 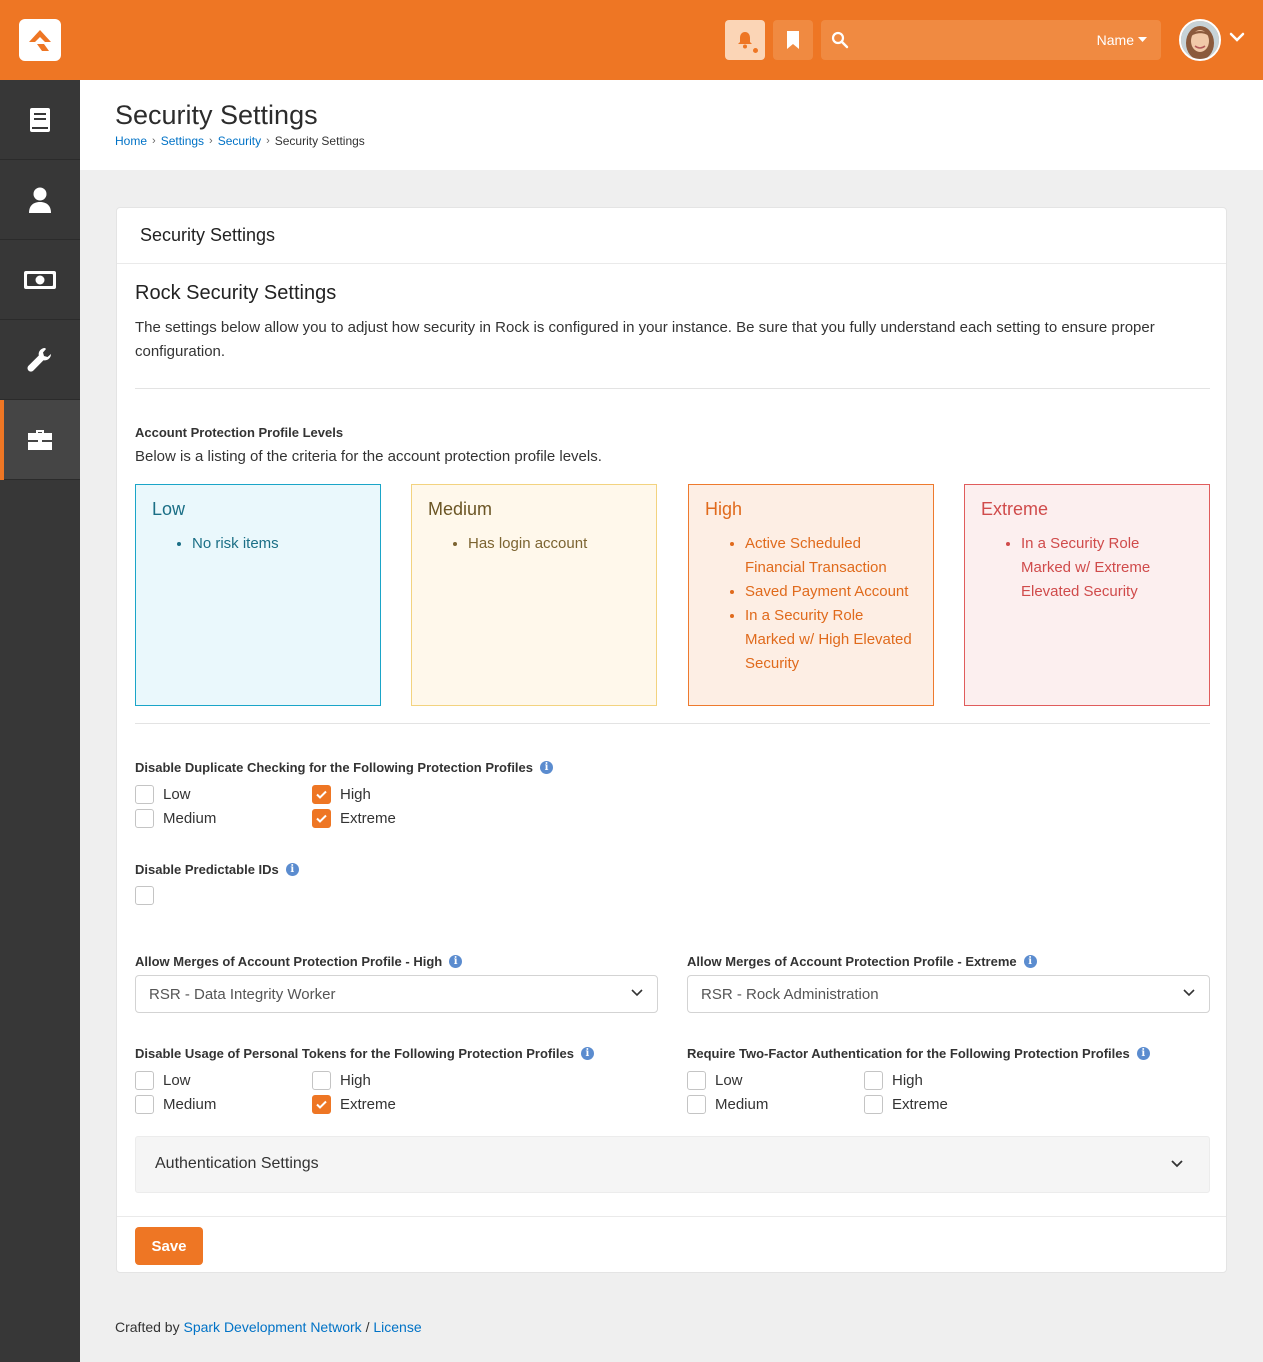 I want to click on level-box-low: Low No risk items, so click(x=258, y=595).